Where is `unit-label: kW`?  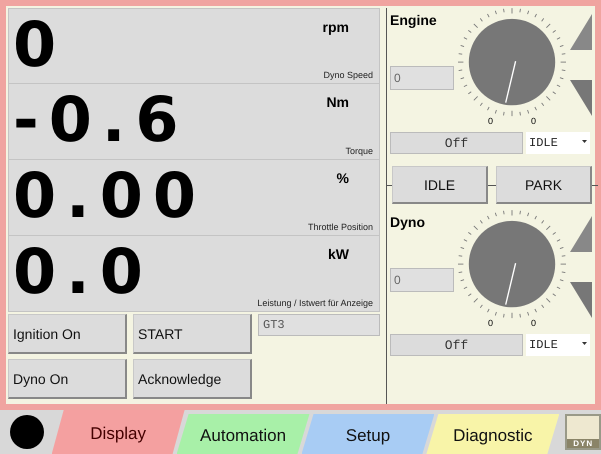 unit-label: kW is located at coordinates (338, 254).